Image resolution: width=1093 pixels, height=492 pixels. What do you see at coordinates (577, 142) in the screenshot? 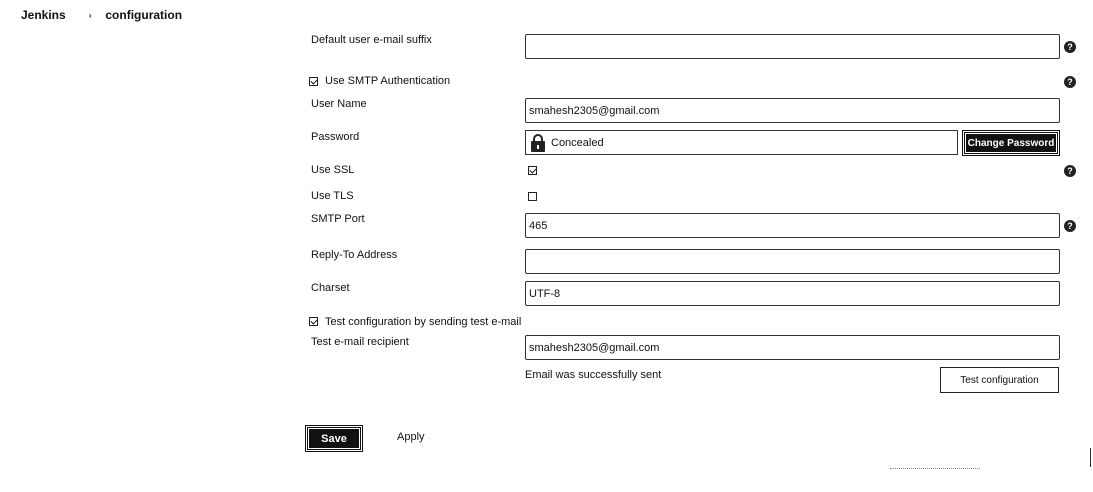
I see `password-value: Concealed` at bounding box center [577, 142].